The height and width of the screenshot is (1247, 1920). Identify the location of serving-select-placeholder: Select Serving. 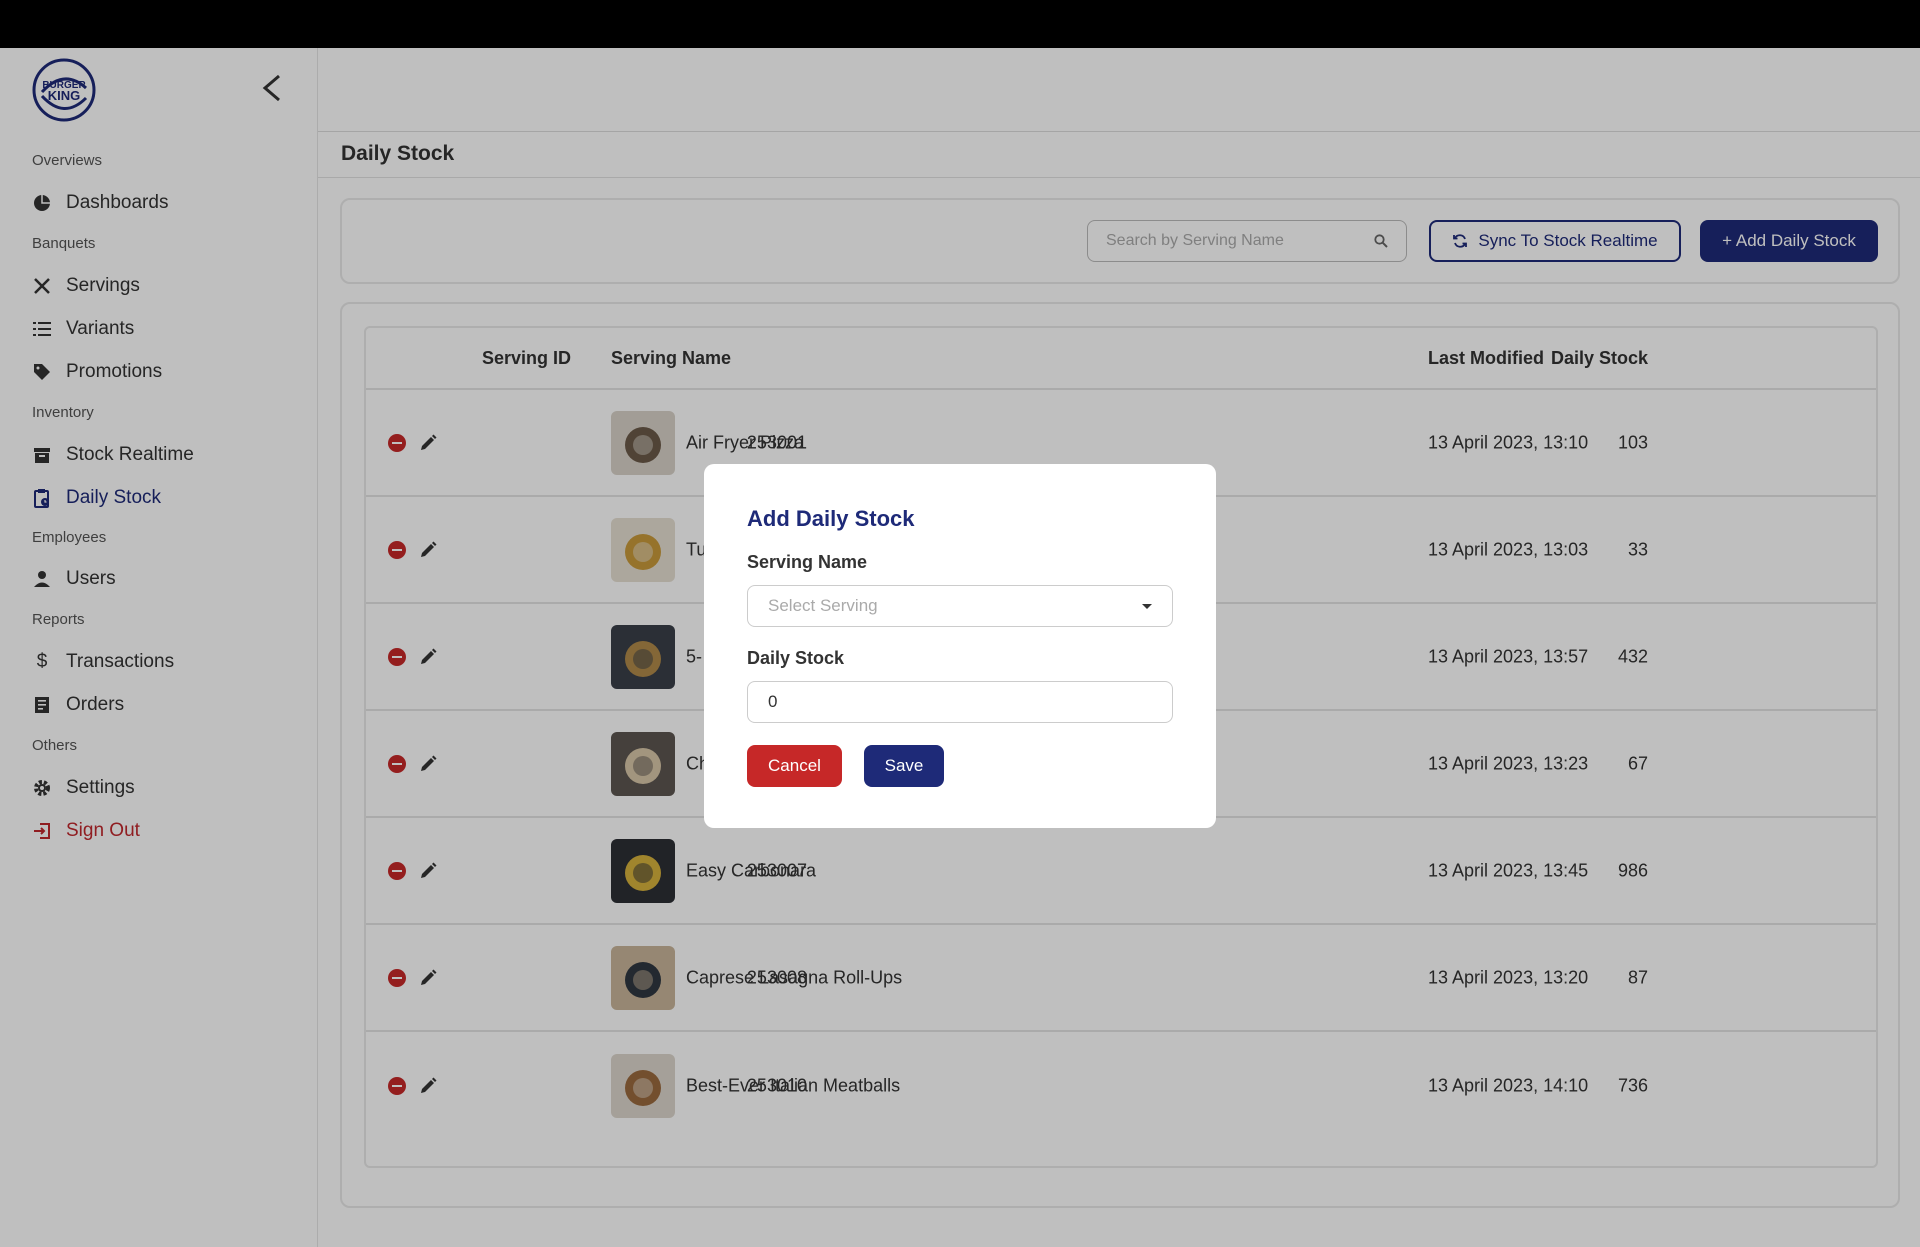
(823, 605).